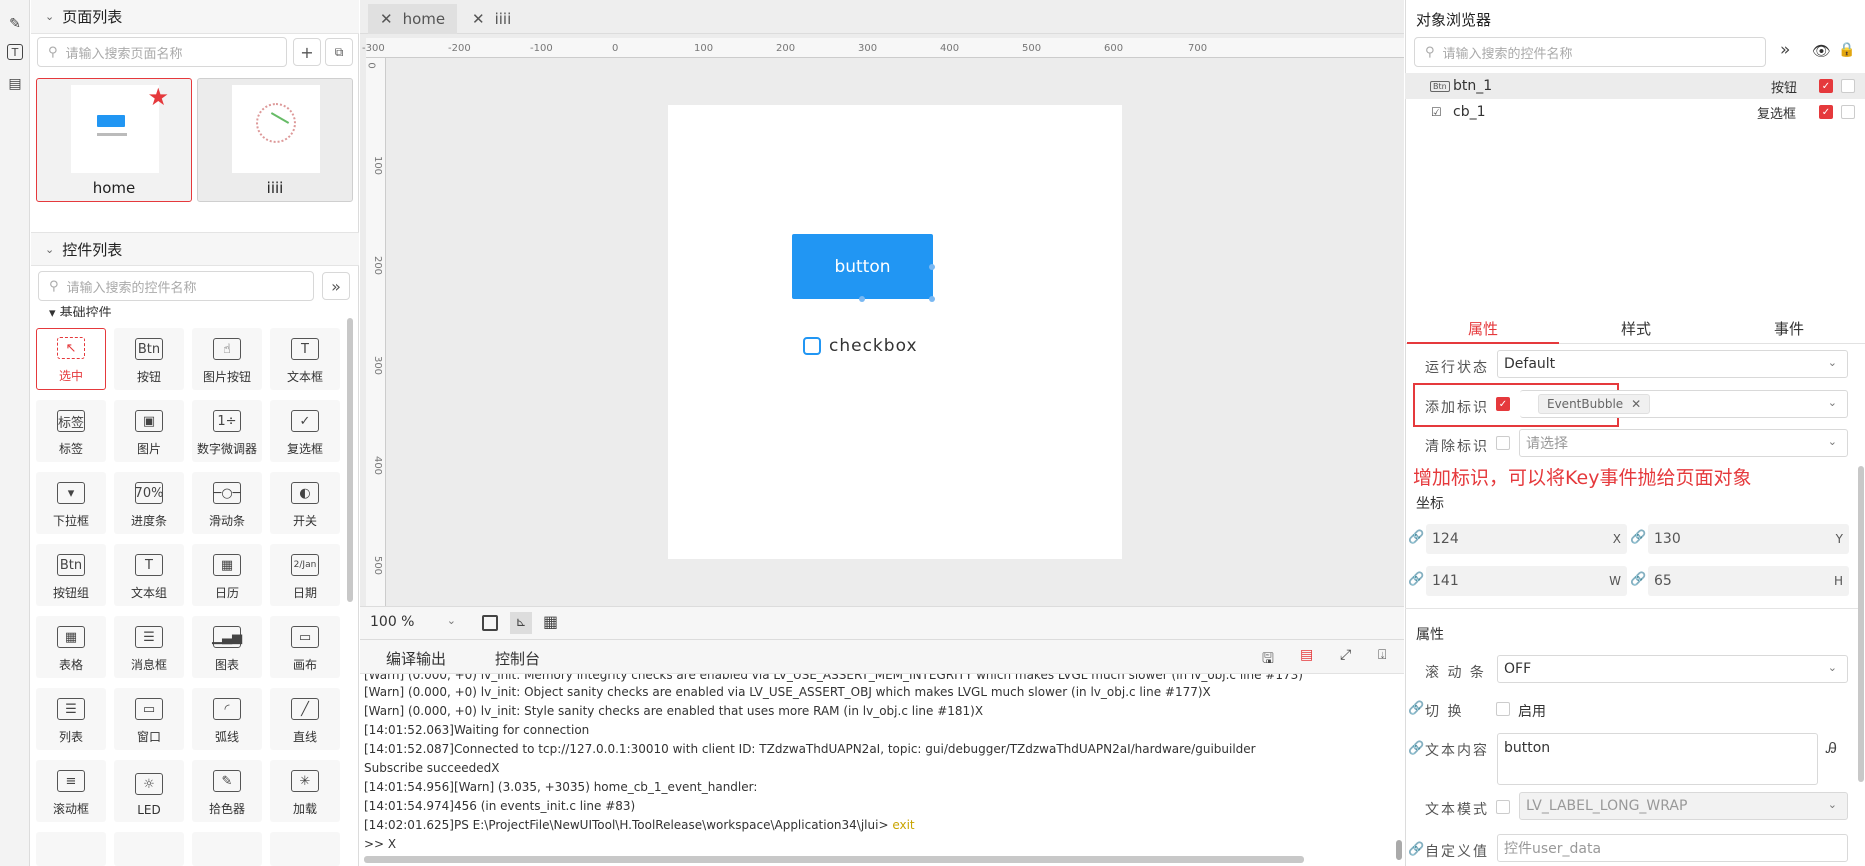 The image size is (1865, 866). What do you see at coordinates (1683, 443) in the screenshot?
I see `clear-flag-select: 请选择 ⌄` at bounding box center [1683, 443].